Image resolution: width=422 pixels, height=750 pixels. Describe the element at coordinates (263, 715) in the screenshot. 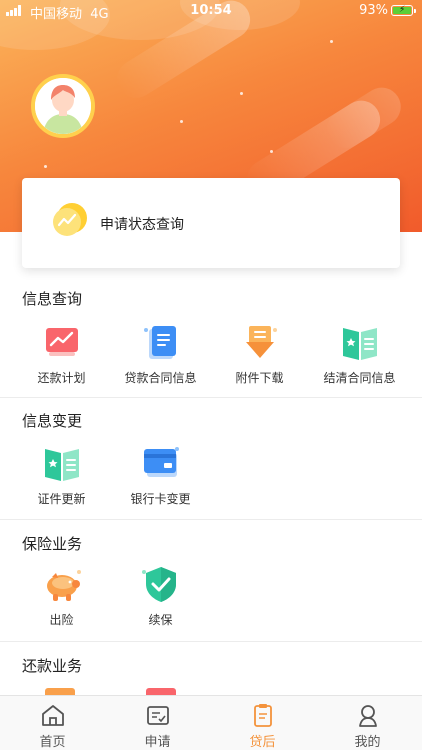

I see `clipboard-icon` at that location.